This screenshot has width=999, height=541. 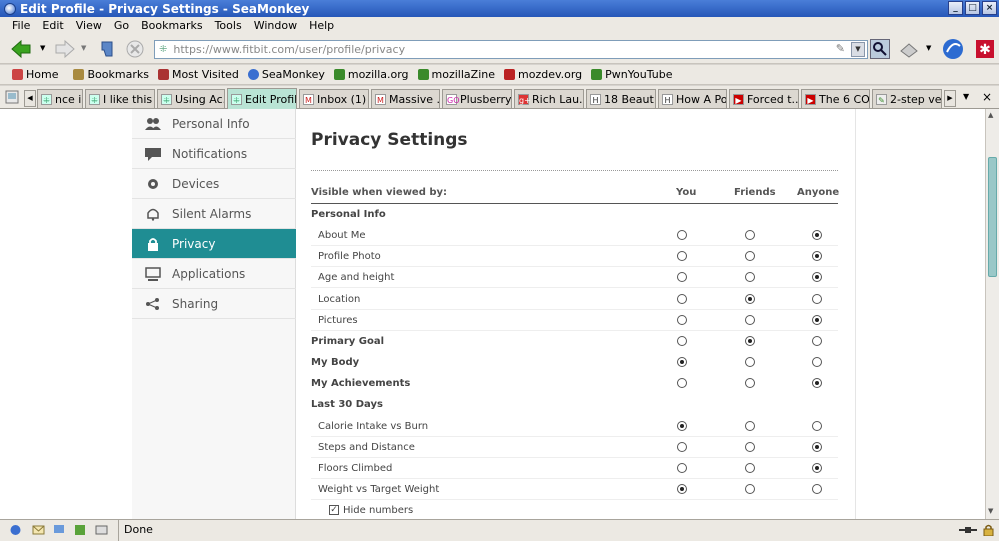 What do you see at coordinates (750, 383) in the screenshot?
I see `radio-my-achievements-friends` at bounding box center [750, 383].